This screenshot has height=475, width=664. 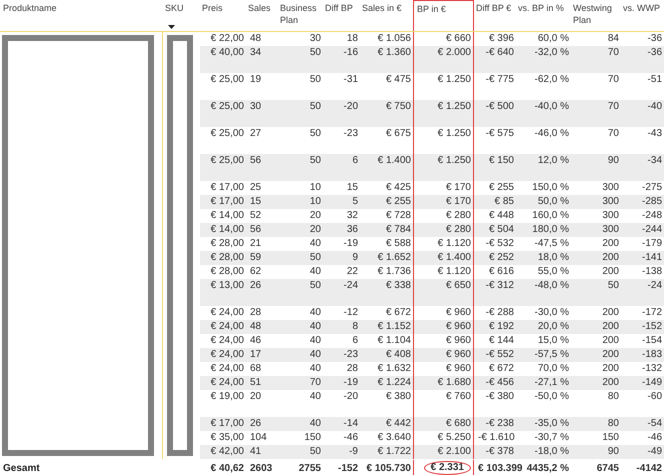 I want to click on table-cell-text: -9, so click(x=353, y=452).